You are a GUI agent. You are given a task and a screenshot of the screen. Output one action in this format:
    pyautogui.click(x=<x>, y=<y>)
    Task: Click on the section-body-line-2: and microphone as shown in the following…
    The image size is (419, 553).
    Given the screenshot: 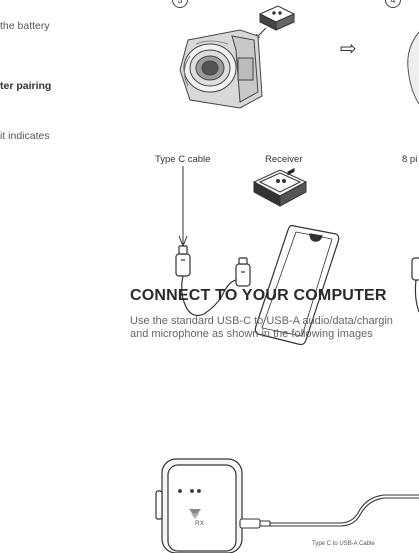 What is the action you would take?
    pyautogui.click(x=251, y=334)
    